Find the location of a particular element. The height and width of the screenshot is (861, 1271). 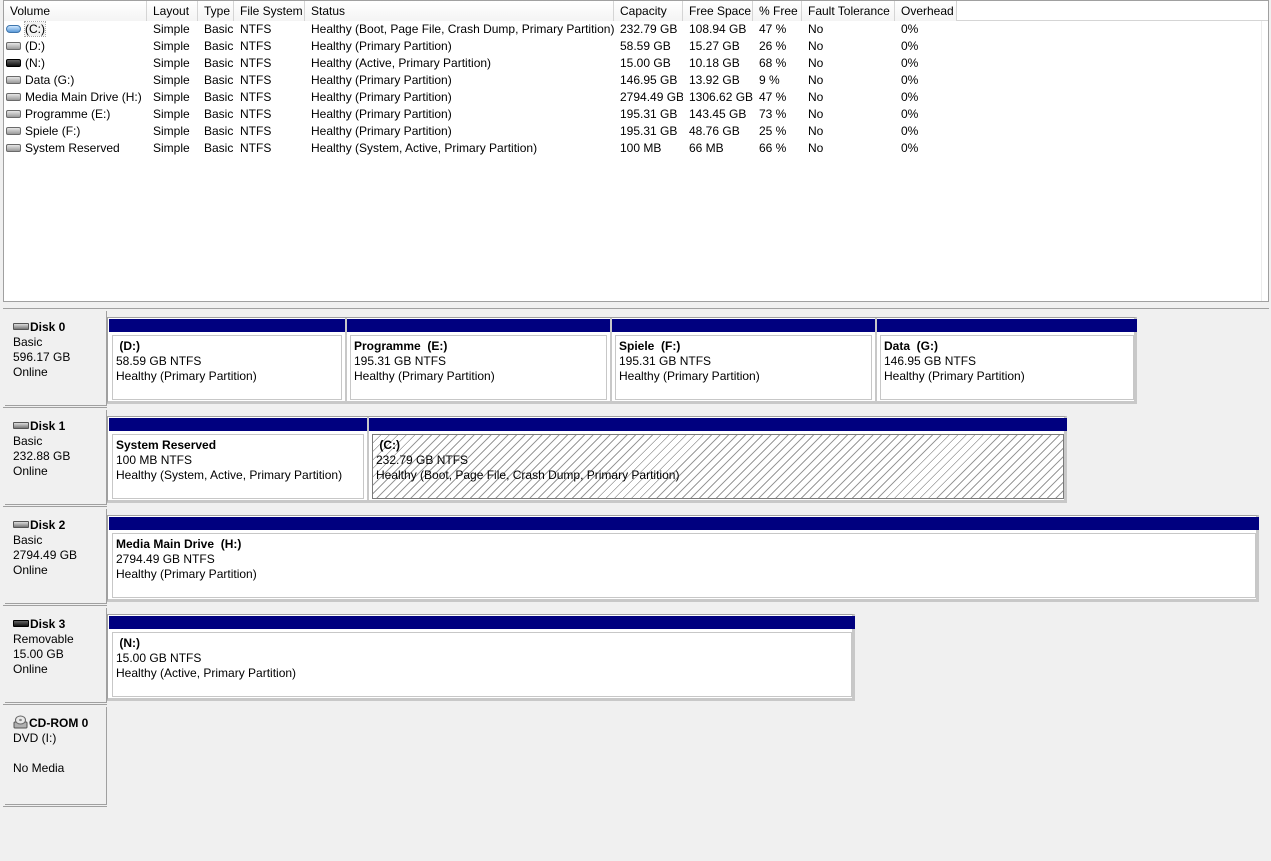

column-header-type: Type is located at coordinates (216, 11).